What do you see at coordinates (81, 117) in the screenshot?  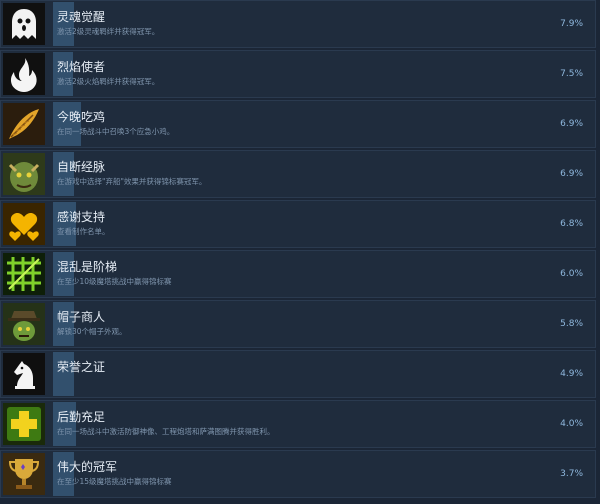 I see `achievement-title: 今晚吃鸡` at bounding box center [81, 117].